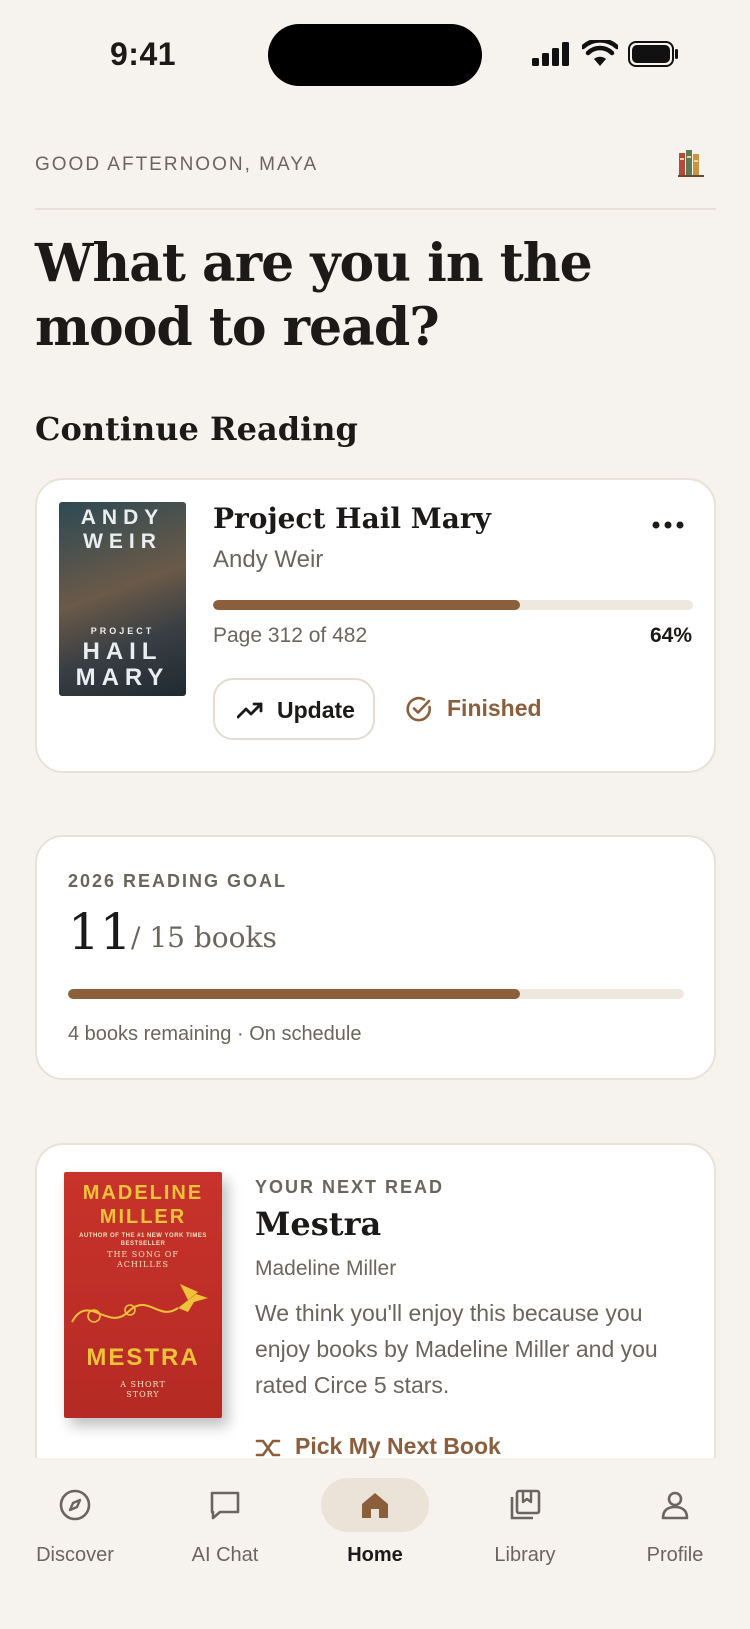 The width and height of the screenshot is (750, 1629). I want to click on tab-discover: Discover, so click(75, 1518).